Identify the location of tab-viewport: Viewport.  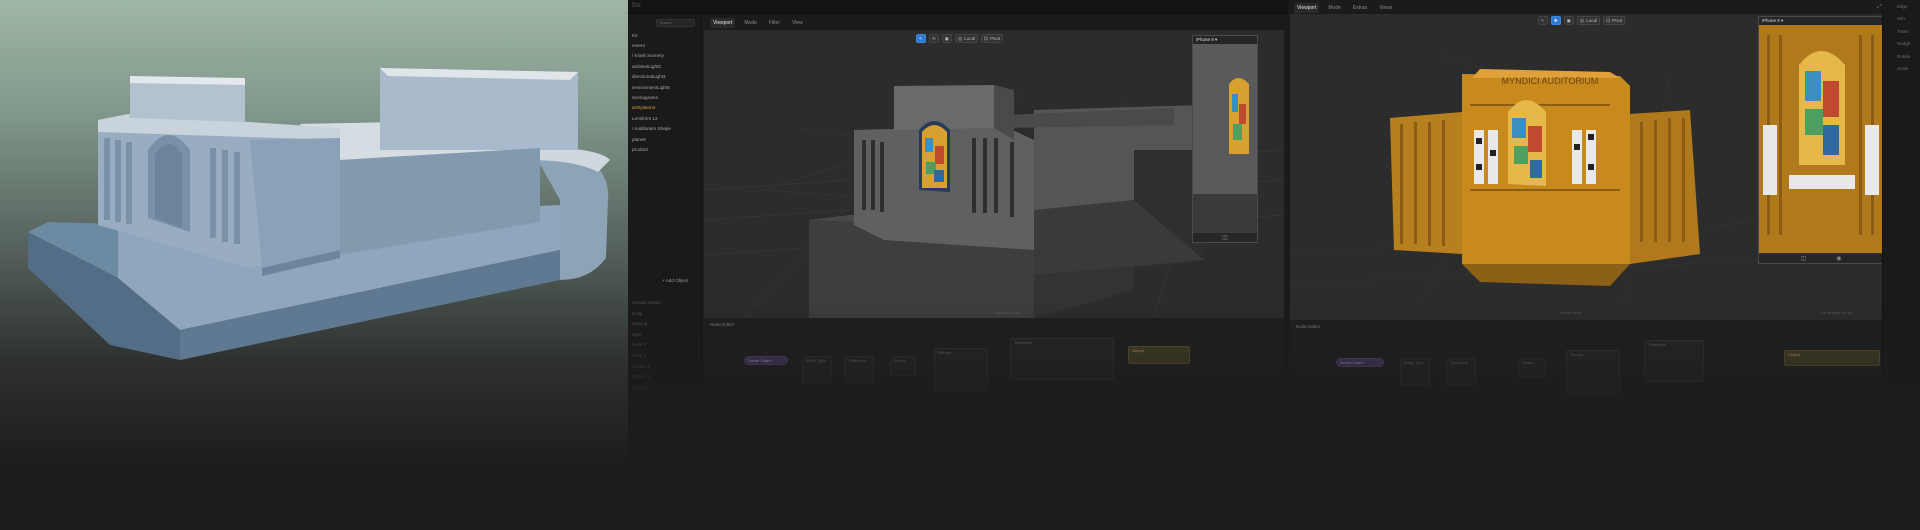
(723, 22).